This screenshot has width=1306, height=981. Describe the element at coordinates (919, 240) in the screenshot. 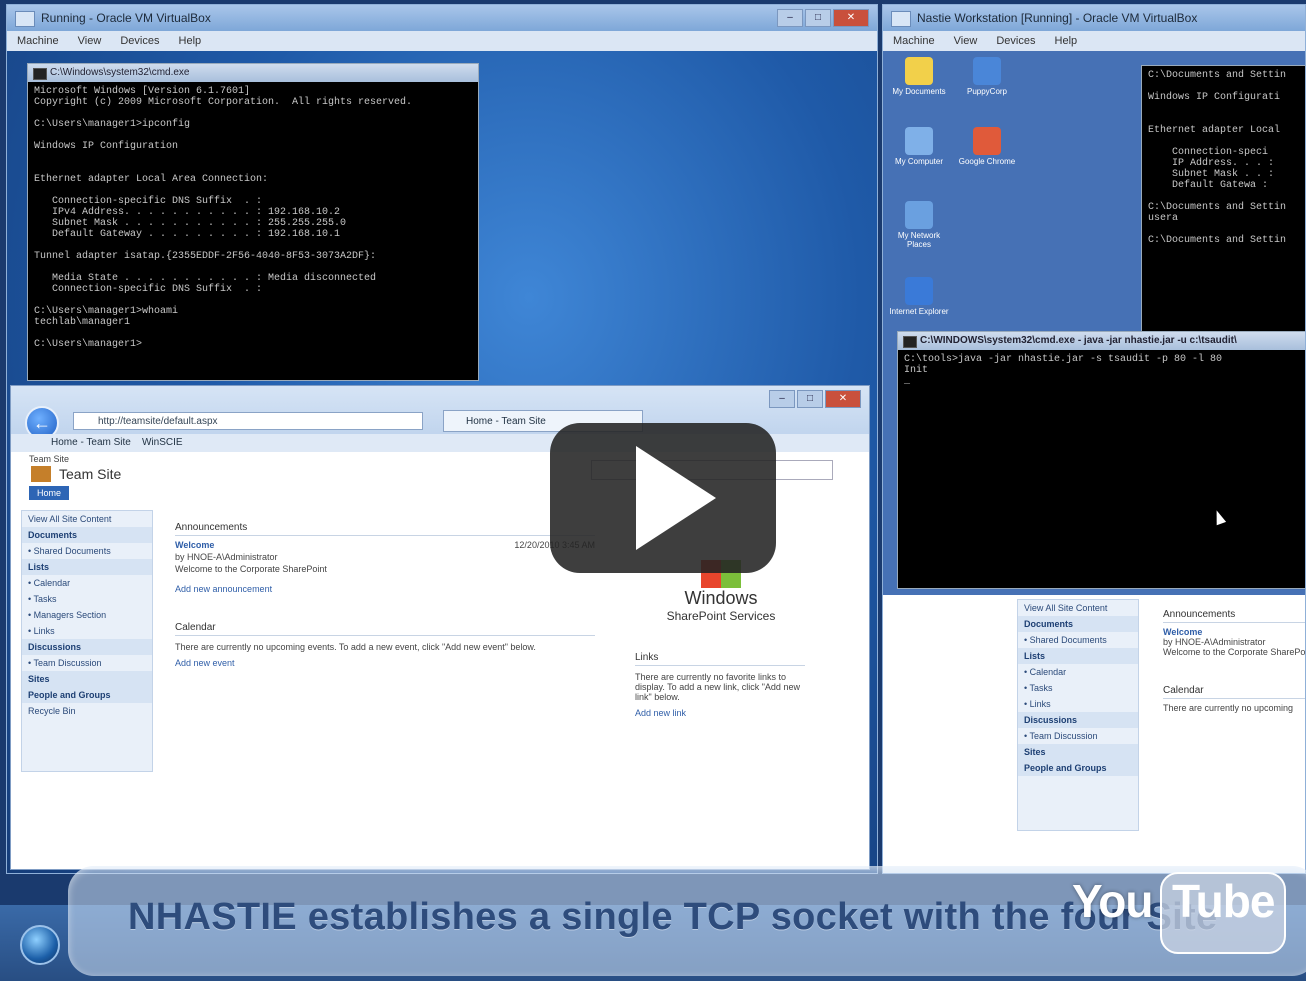

I see `desktop-icon-label: My Network Places` at that location.